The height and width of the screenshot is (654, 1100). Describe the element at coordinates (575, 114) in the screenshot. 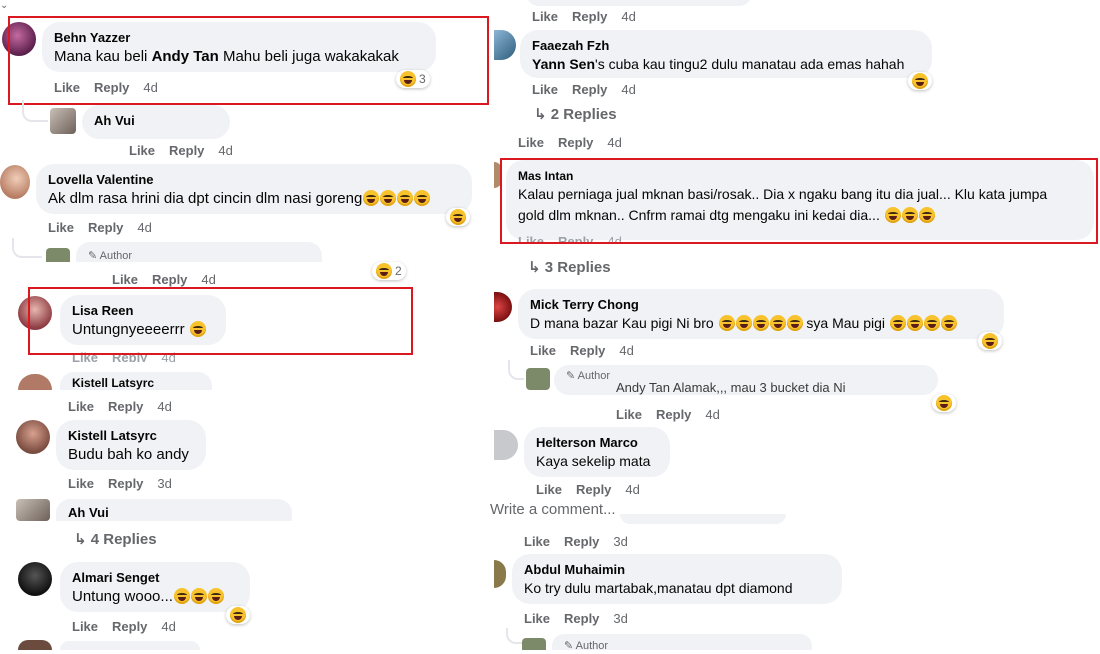

I see `view-replies-link: ↳ 2 Replies` at that location.